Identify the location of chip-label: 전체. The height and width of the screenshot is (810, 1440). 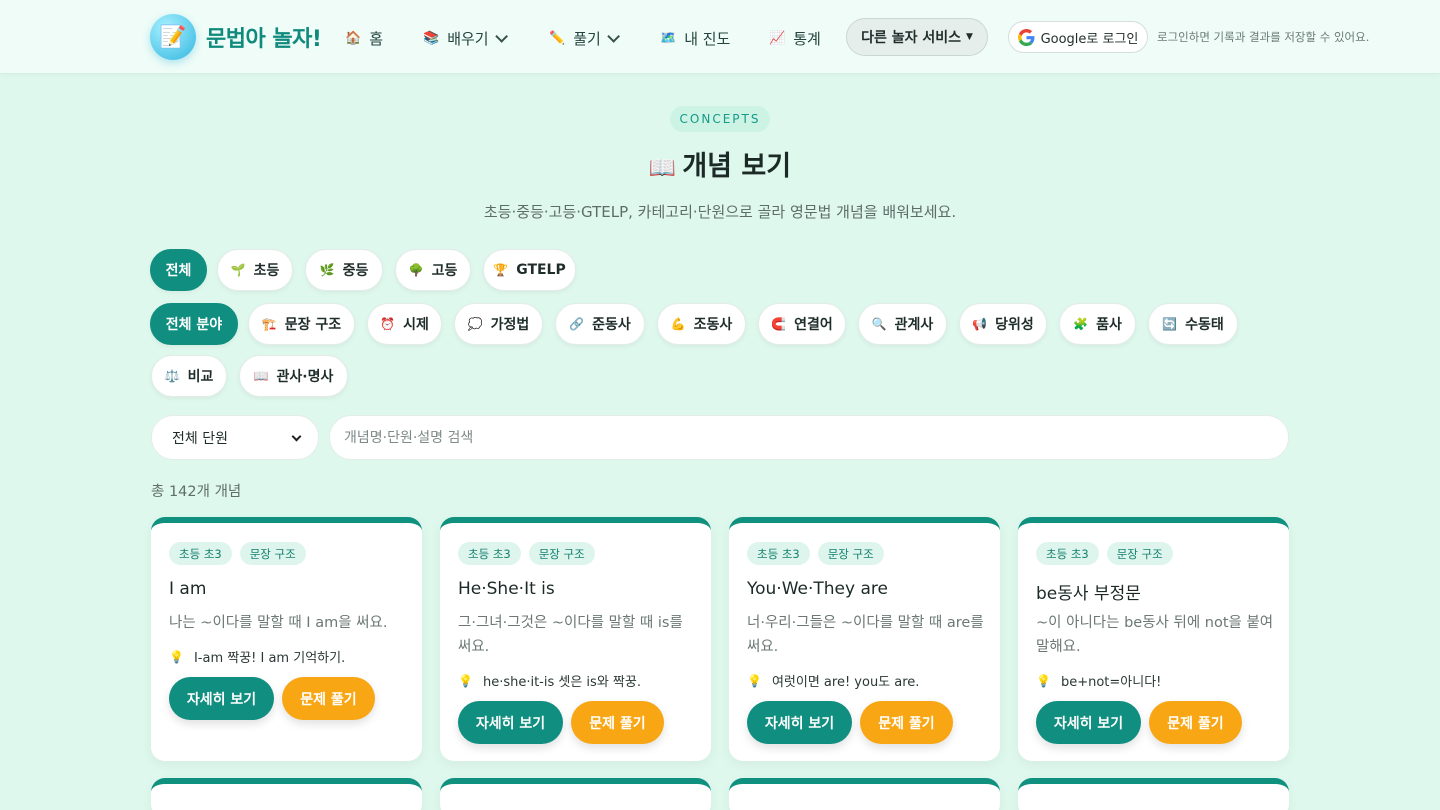
(178, 271).